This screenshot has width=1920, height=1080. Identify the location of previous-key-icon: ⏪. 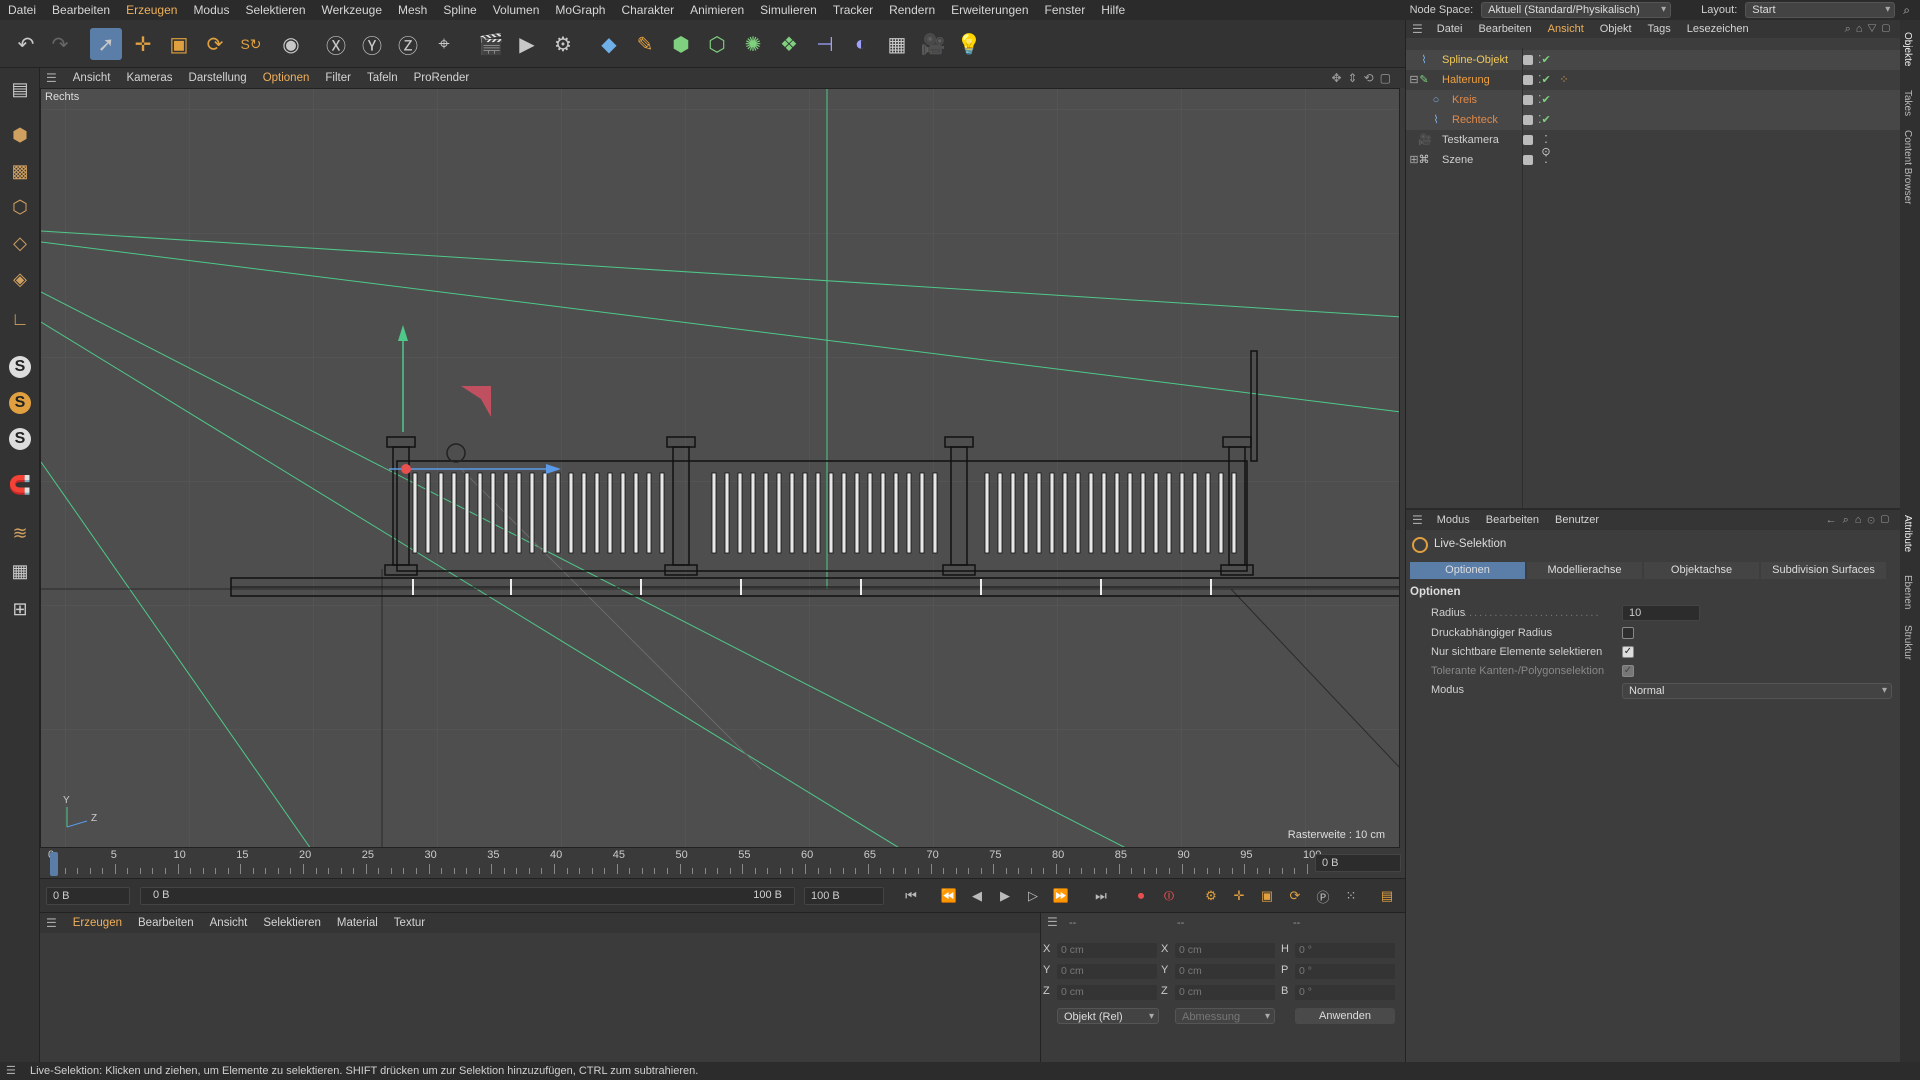
(949, 896).